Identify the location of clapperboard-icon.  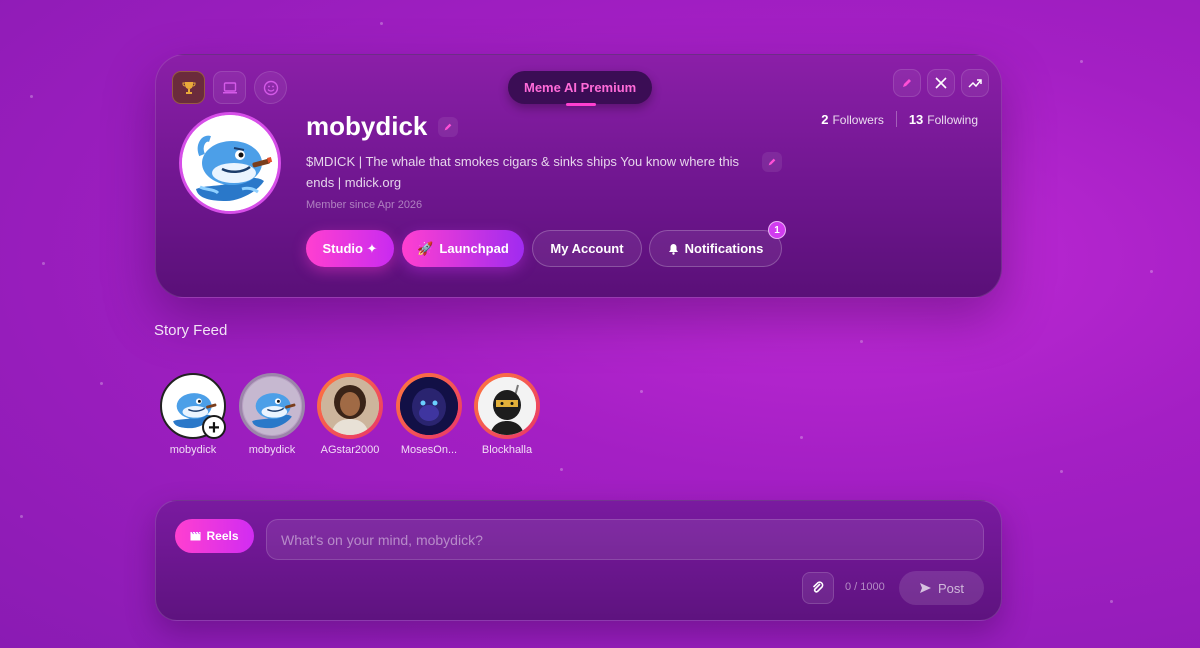
(195, 536).